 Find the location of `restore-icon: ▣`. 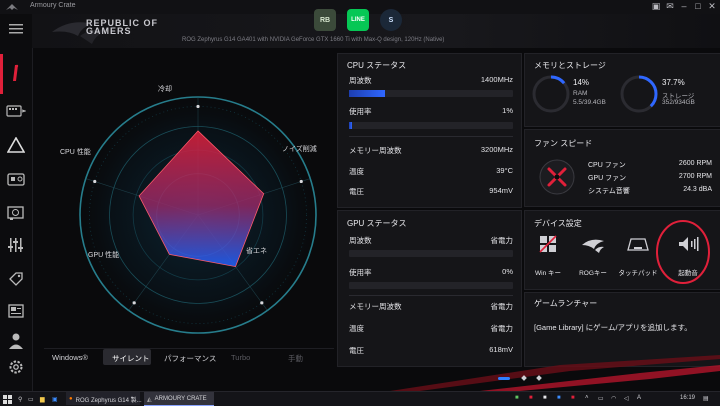

restore-icon: ▣ is located at coordinates (656, 6).